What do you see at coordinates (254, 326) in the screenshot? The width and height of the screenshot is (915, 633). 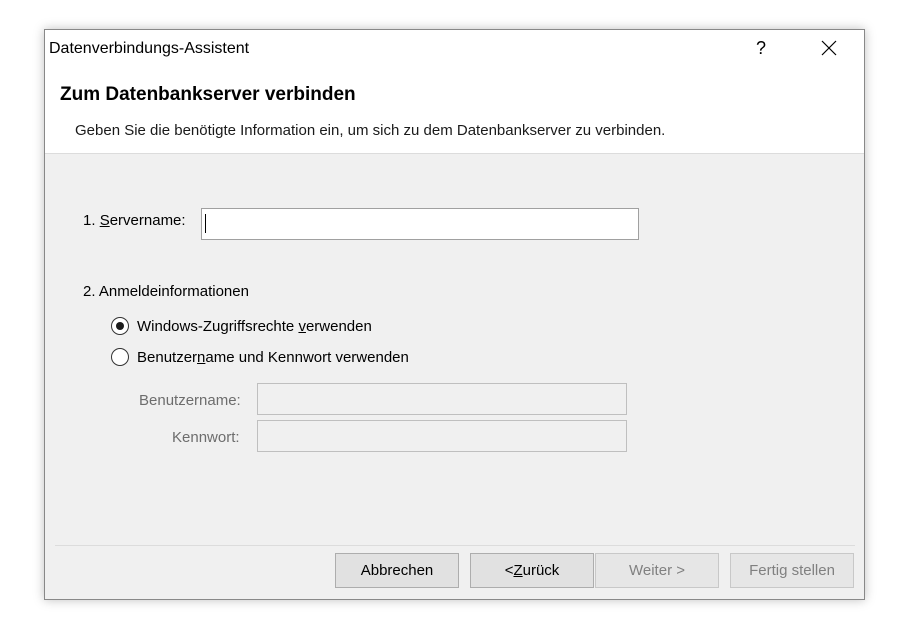 I see `radio-windows-auth-label: Windows-Zugriffsrechte verwenden` at bounding box center [254, 326].